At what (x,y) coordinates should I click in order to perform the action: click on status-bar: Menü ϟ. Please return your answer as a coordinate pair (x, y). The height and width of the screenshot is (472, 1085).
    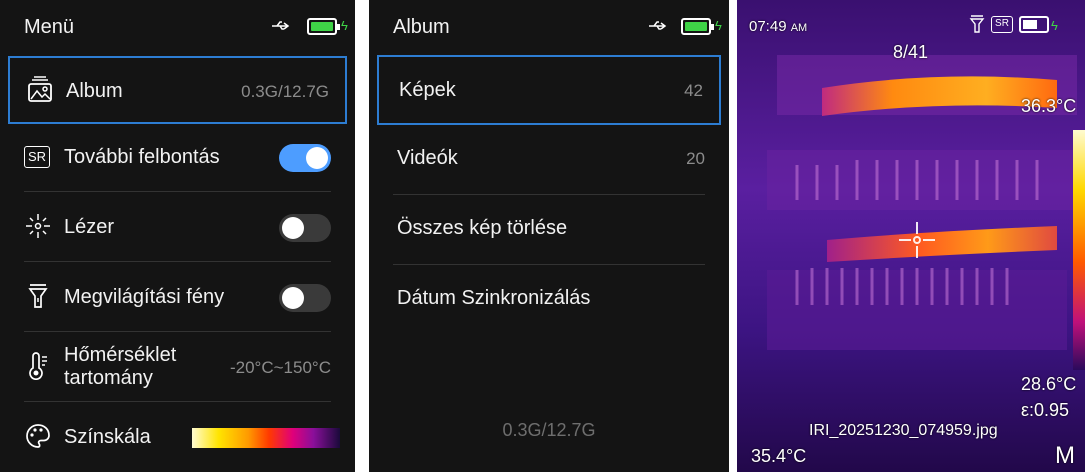
    Looking at the image, I should click on (177, 26).